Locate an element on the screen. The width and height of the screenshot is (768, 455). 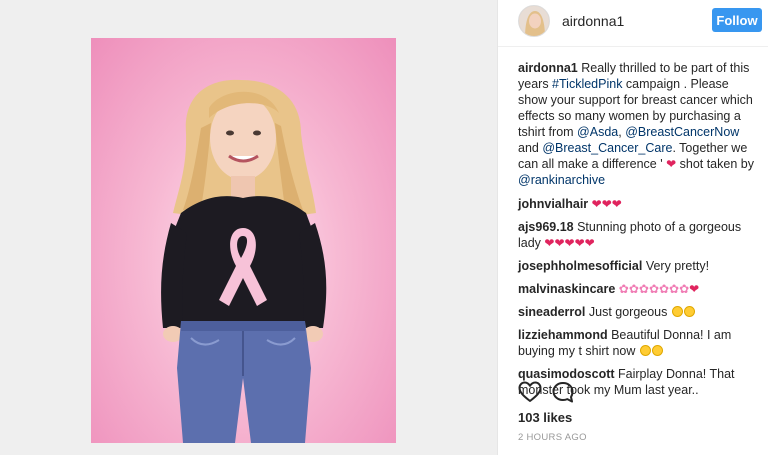
blossom-emoji: ✿✿✿✿✿✿✿ is located at coordinates (654, 289).